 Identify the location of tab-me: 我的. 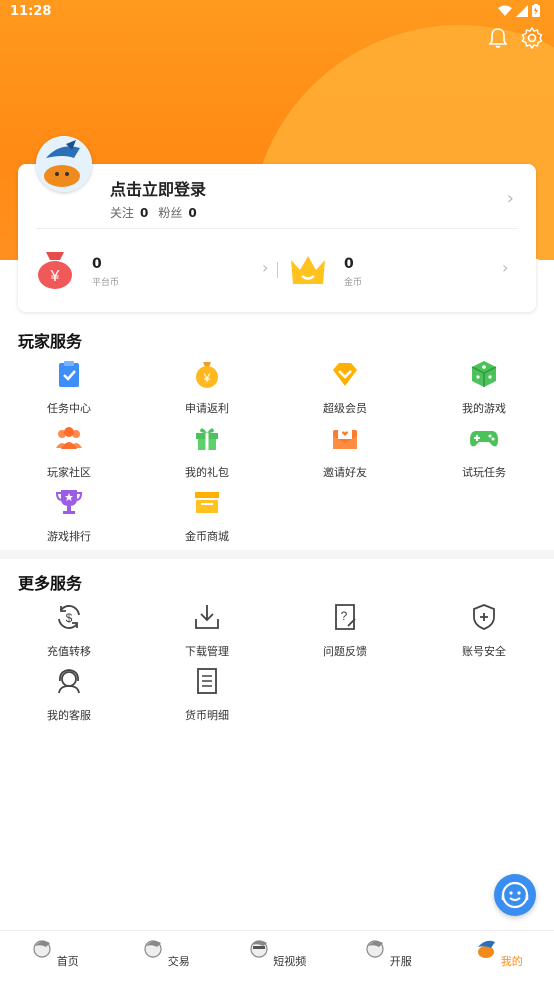
(499, 953).